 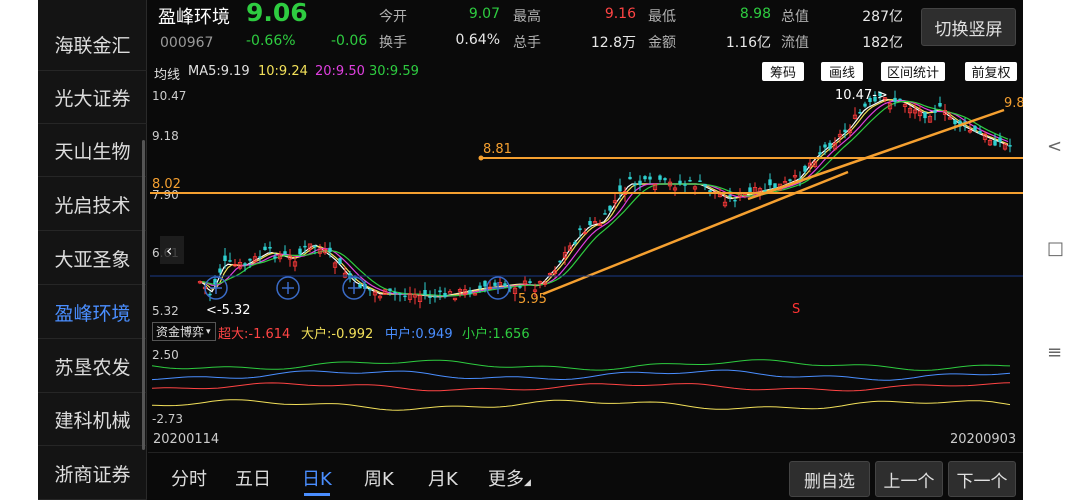 What do you see at coordinates (581, 385) in the screenshot?
I see `indicator-lines` at bounding box center [581, 385].